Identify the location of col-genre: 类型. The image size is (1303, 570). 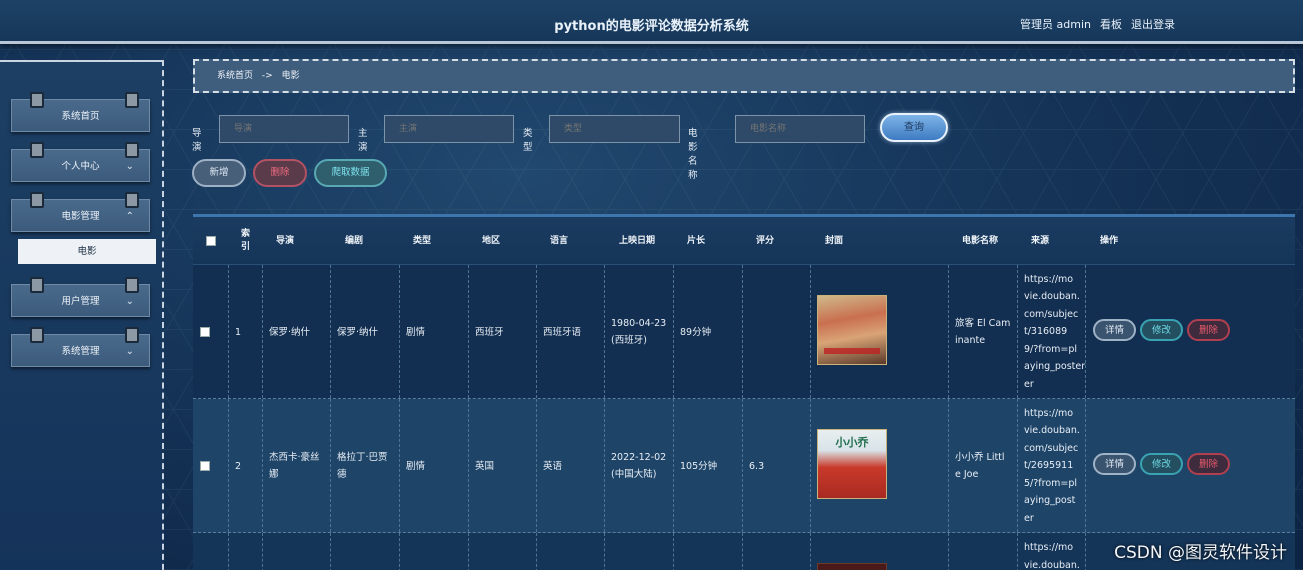
(422, 240).